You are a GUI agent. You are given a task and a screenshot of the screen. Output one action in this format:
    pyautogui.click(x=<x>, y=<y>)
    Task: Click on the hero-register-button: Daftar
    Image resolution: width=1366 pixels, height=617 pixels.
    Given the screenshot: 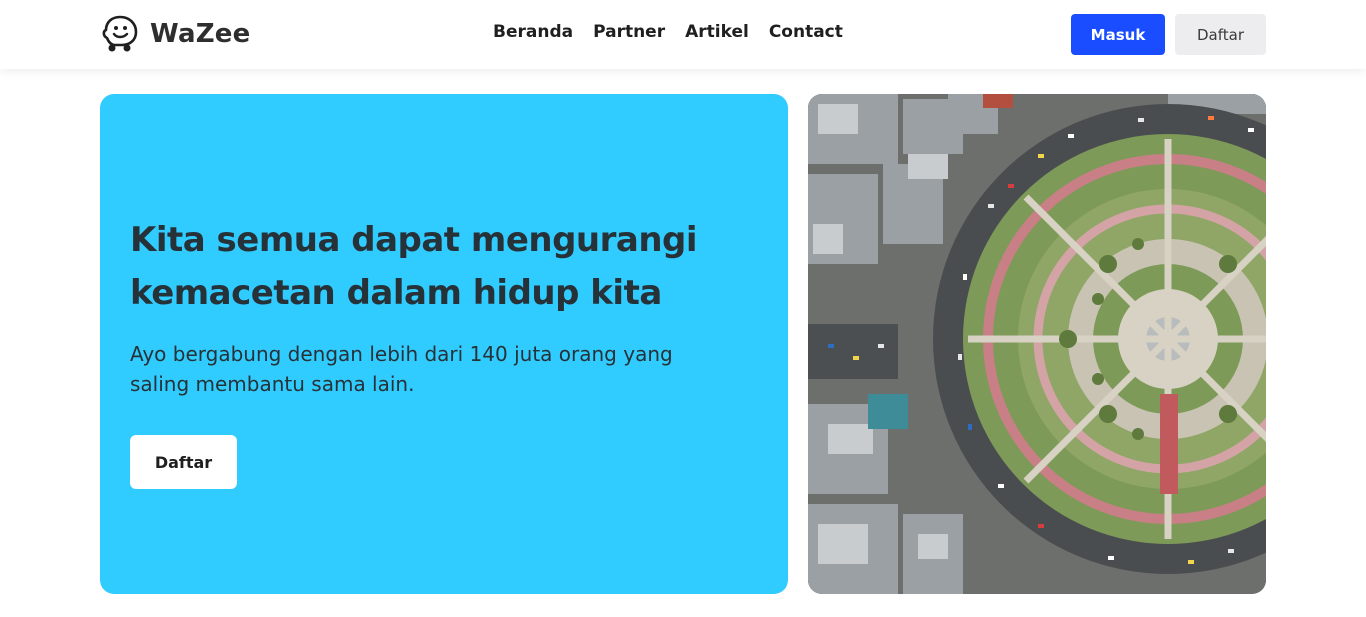 What is the action you would take?
    pyautogui.click(x=183, y=462)
    